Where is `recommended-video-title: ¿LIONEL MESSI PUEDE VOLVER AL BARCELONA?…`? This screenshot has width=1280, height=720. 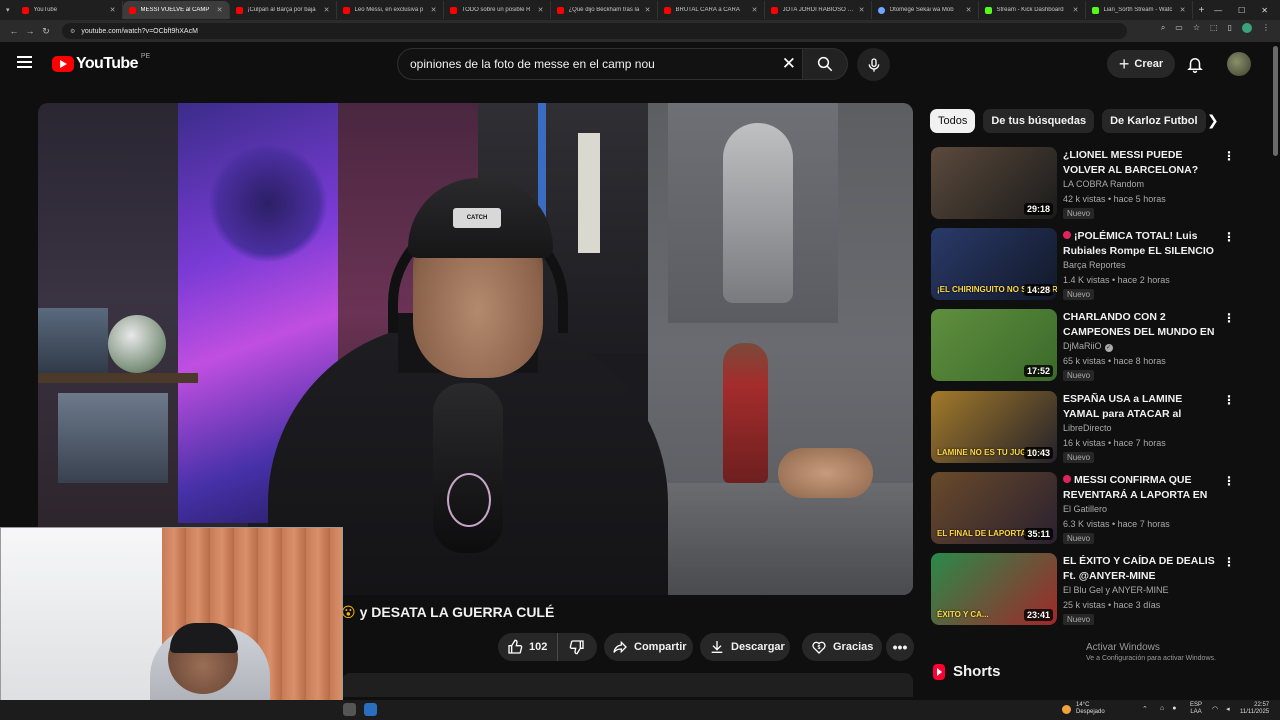 recommended-video-title: ¿LIONEL MESSI PUEDE VOLVER AL BARCELONA?… is located at coordinates (1140, 163).